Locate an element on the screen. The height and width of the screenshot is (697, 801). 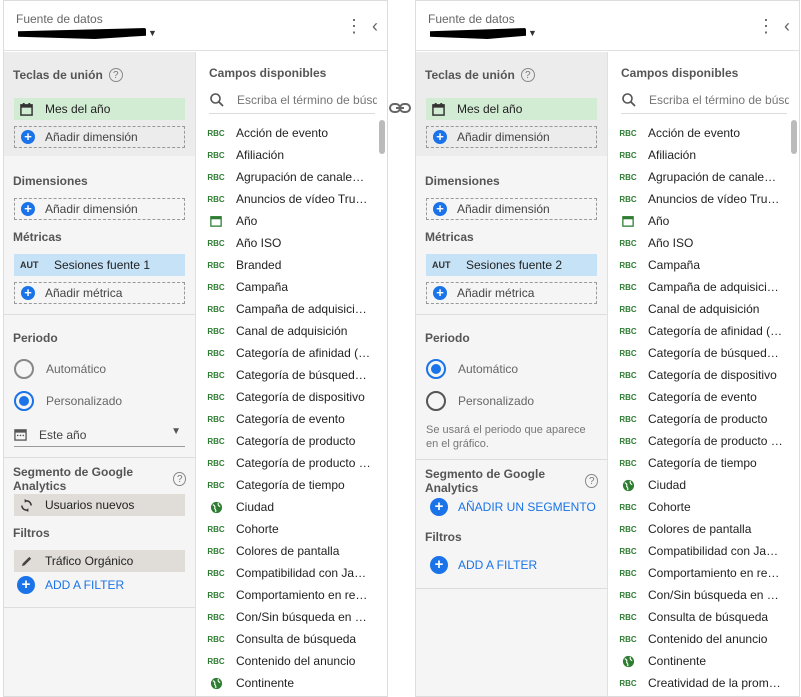
field-type-icon: RBC is located at coordinates (216, 331).